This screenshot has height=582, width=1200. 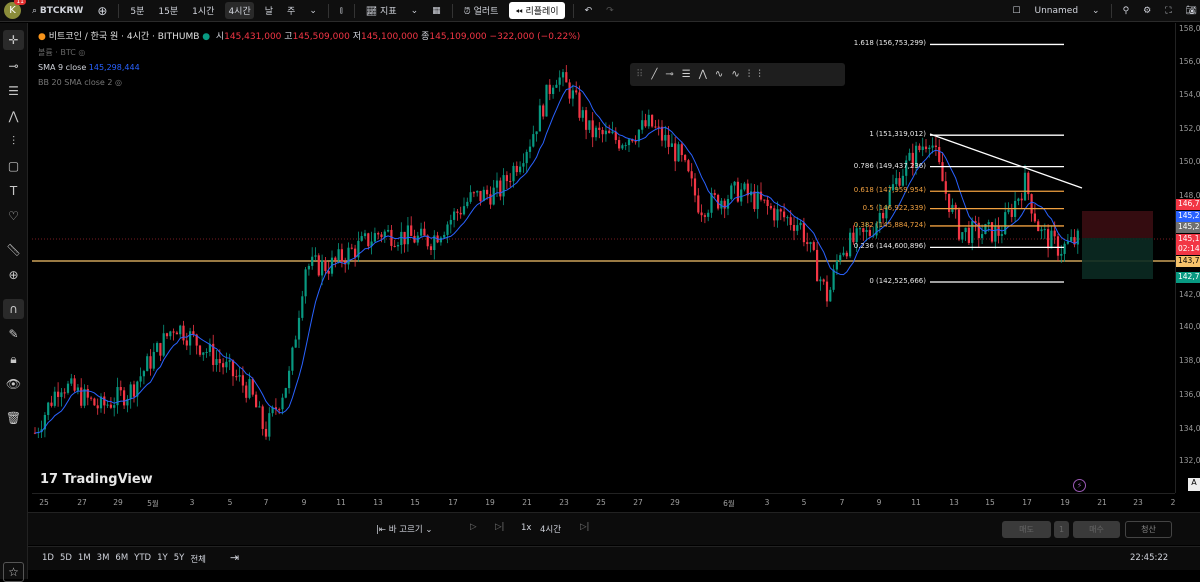 I want to click on close-position-button: 청산, so click(x=1148, y=529).